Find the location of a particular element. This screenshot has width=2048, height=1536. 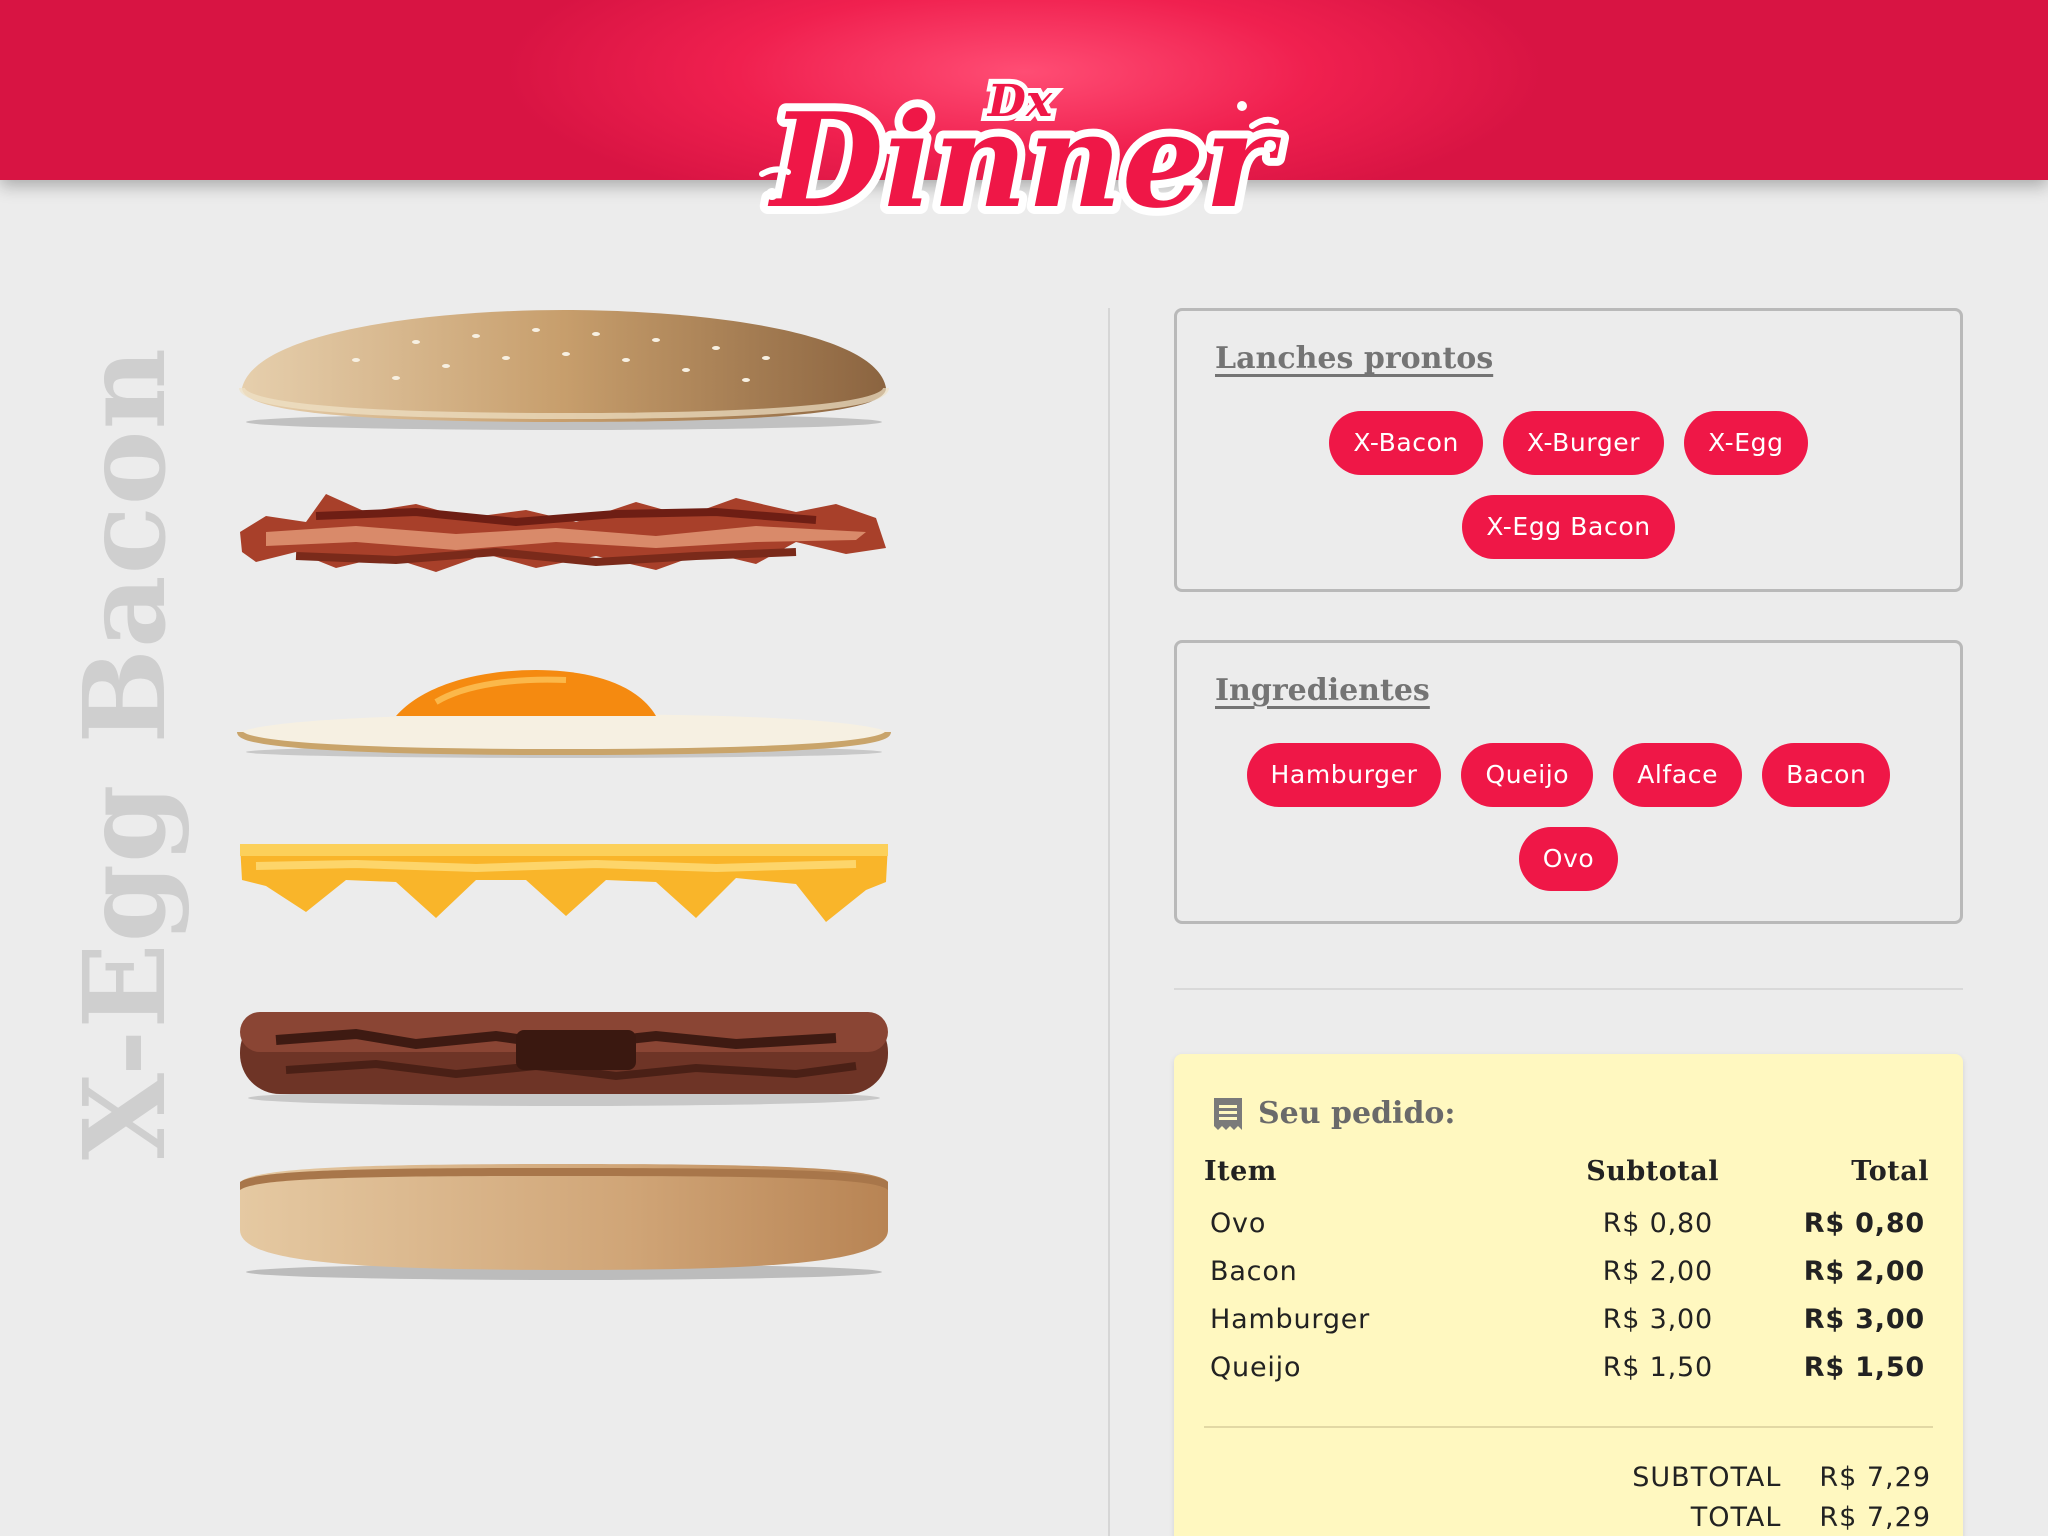

row-total: R$ 0,80 is located at coordinates (1864, 1223).